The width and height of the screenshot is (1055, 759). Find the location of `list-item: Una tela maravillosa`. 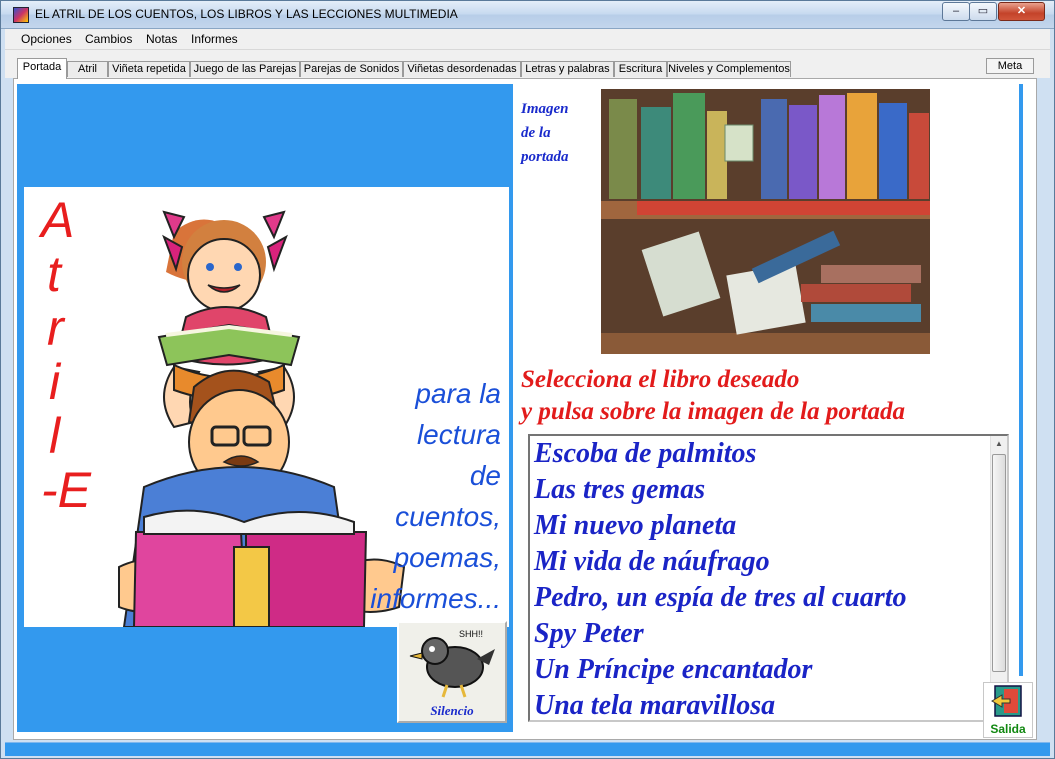

list-item: Una tela maravillosa is located at coordinates (768, 704).